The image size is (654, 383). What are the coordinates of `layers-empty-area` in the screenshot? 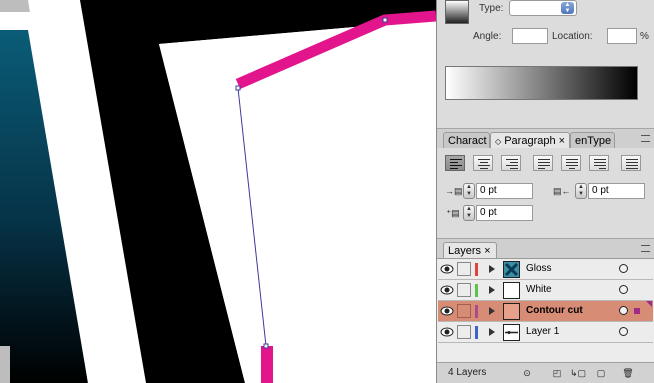 It's located at (545, 354).